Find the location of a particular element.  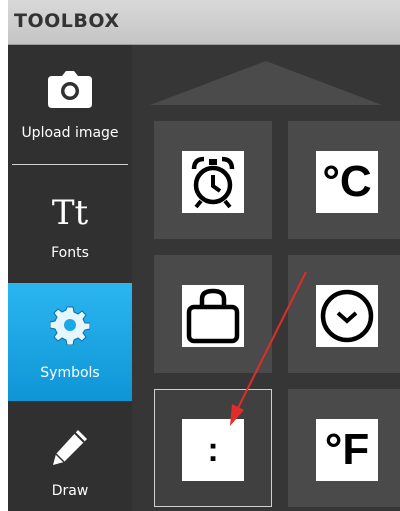

sidebar-item-label: Symbols is located at coordinates (70, 373).